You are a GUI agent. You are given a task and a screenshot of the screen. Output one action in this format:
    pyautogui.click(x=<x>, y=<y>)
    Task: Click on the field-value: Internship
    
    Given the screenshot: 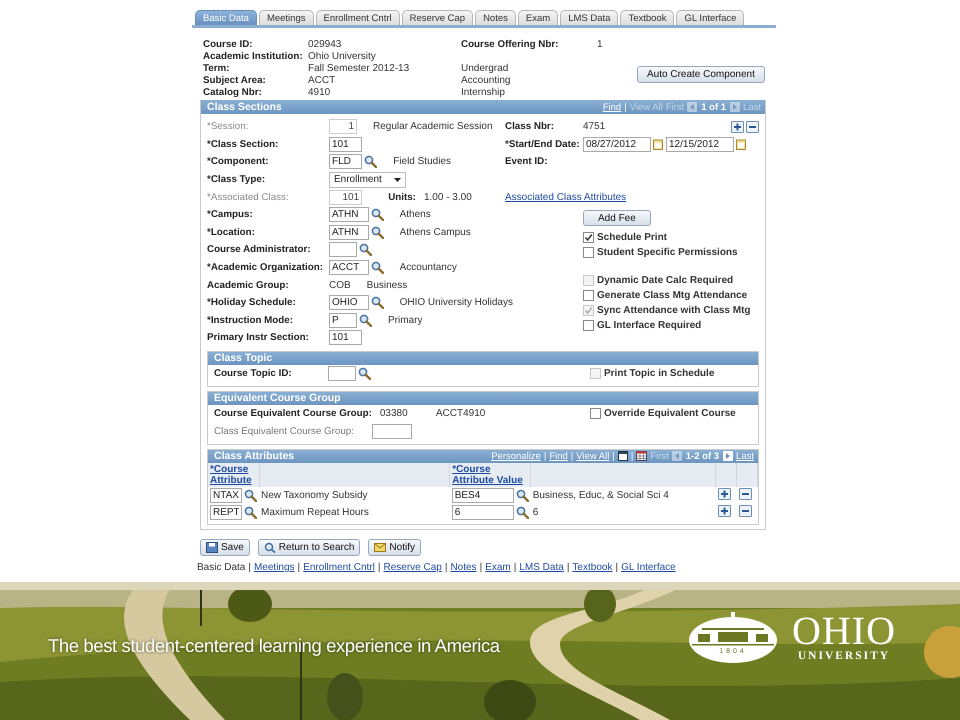 What is the action you would take?
    pyautogui.click(x=483, y=92)
    